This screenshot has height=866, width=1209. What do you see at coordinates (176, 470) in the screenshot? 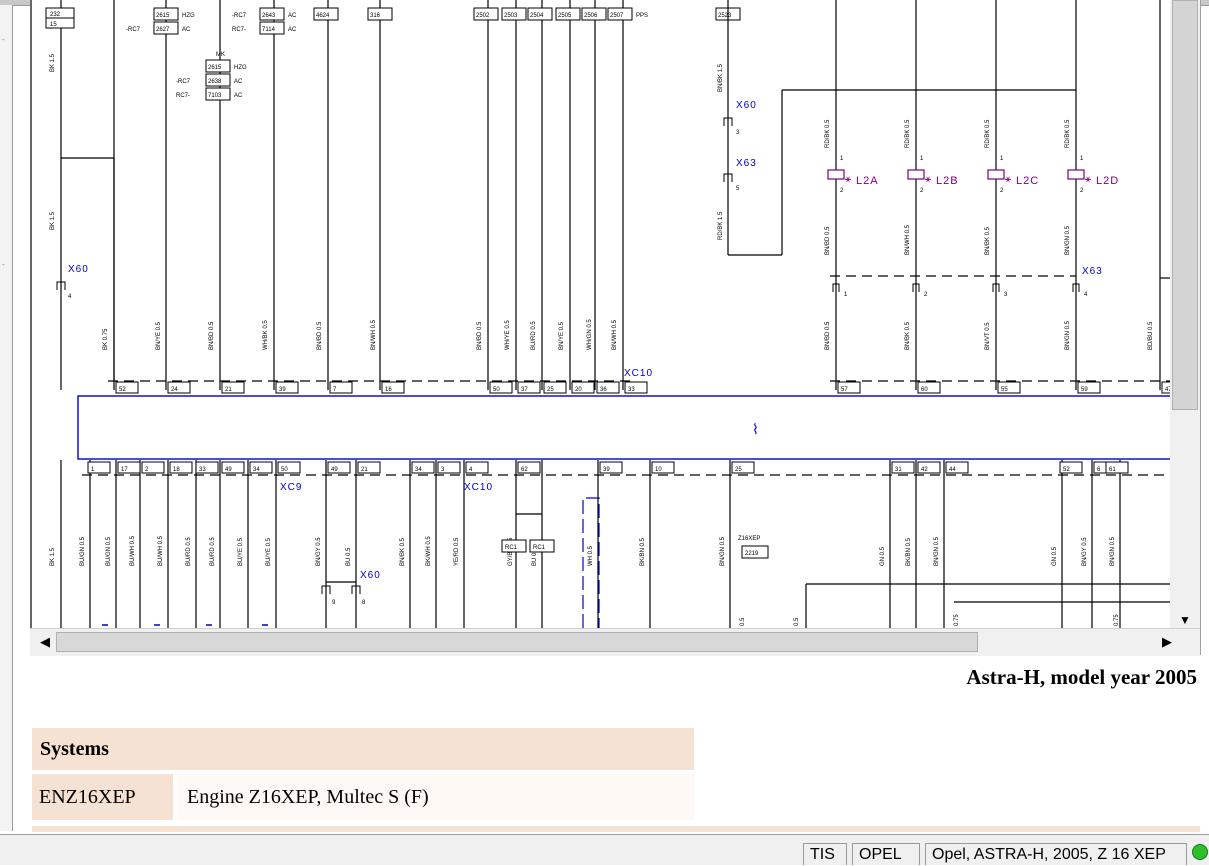
I see `connector-pin-label: 18` at bounding box center [176, 470].